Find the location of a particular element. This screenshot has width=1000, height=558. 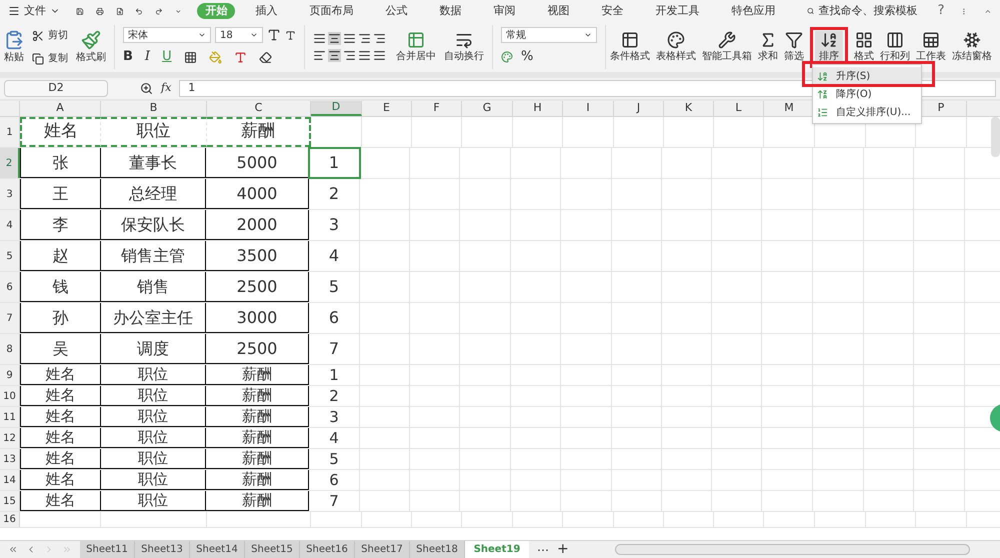

row-header: 6 is located at coordinates (10, 287).